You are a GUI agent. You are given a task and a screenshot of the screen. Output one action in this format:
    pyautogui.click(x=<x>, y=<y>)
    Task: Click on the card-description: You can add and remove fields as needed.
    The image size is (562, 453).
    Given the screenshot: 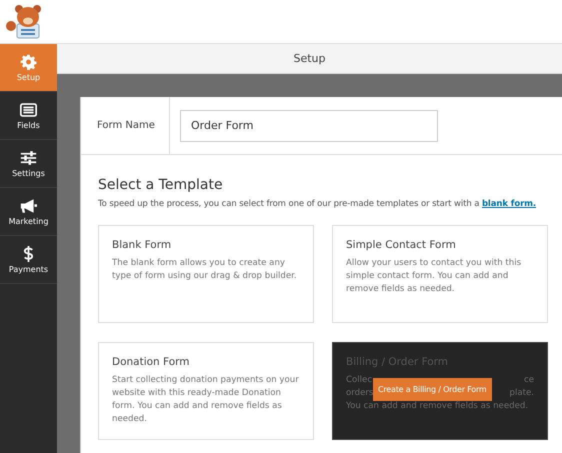 What is the action you would take?
    pyautogui.click(x=437, y=406)
    